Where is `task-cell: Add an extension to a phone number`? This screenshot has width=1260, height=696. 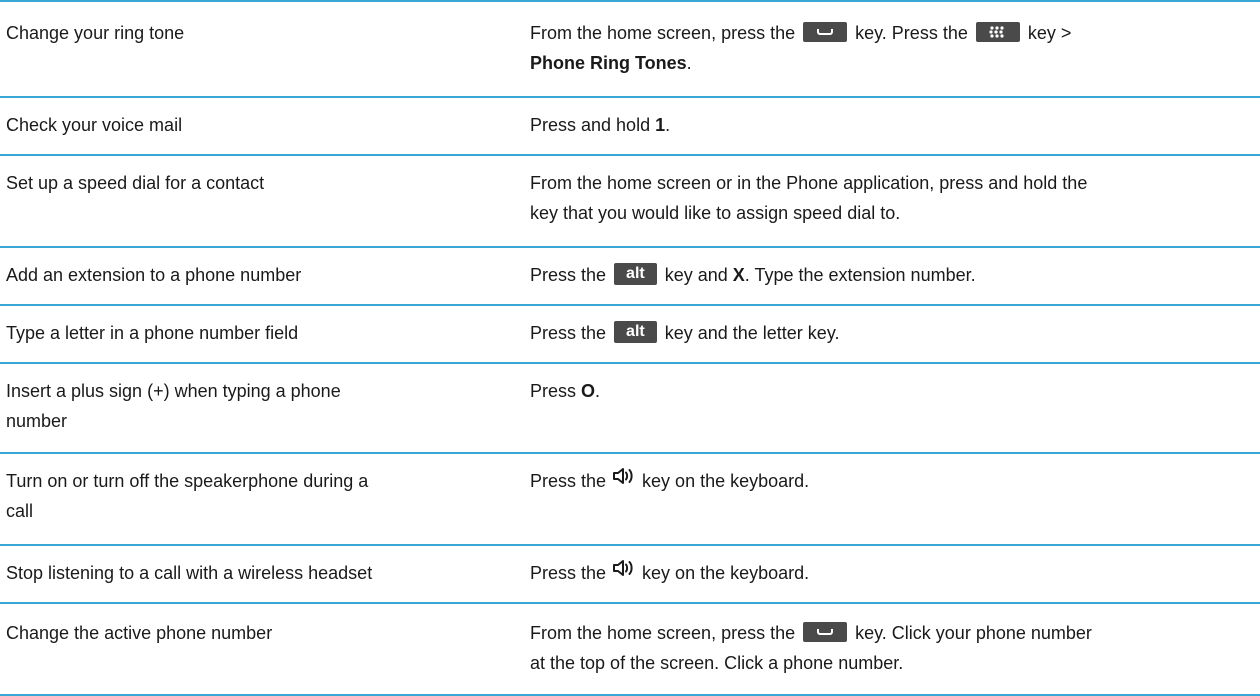 task-cell: Add an extension to a phone number is located at coordinates (241, 275).